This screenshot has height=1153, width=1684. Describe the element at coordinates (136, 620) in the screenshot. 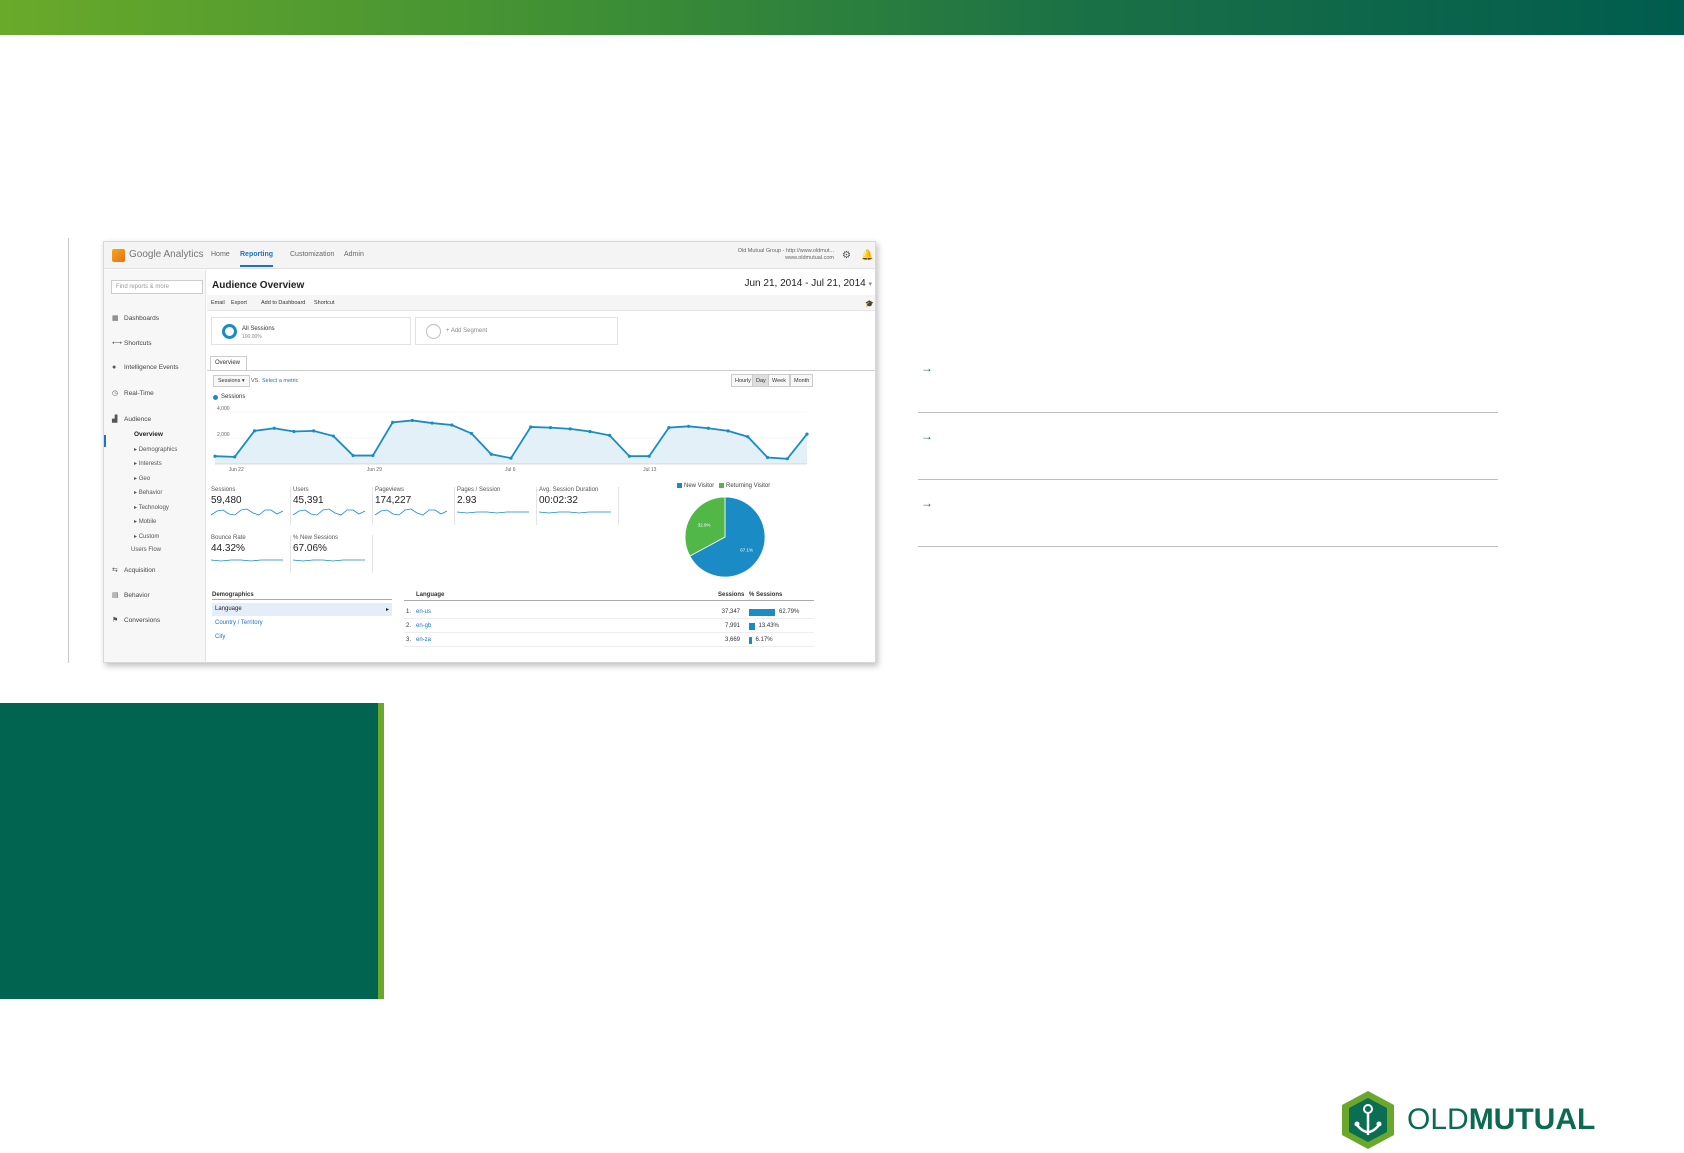

I see `sidebar-item-conversions: ⚑ Conversions` at that location.